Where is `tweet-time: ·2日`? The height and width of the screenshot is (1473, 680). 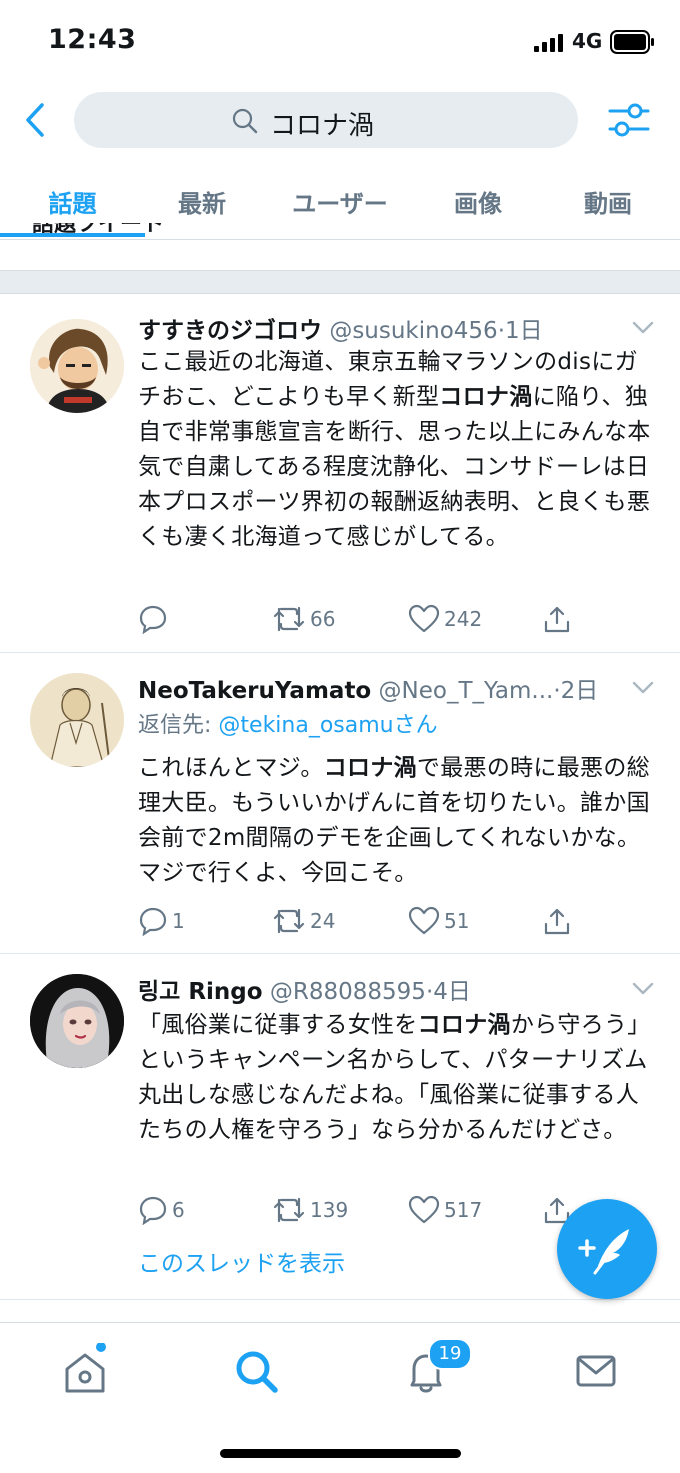 tweet-time: ·2日 is located at coordinates (576, 691).